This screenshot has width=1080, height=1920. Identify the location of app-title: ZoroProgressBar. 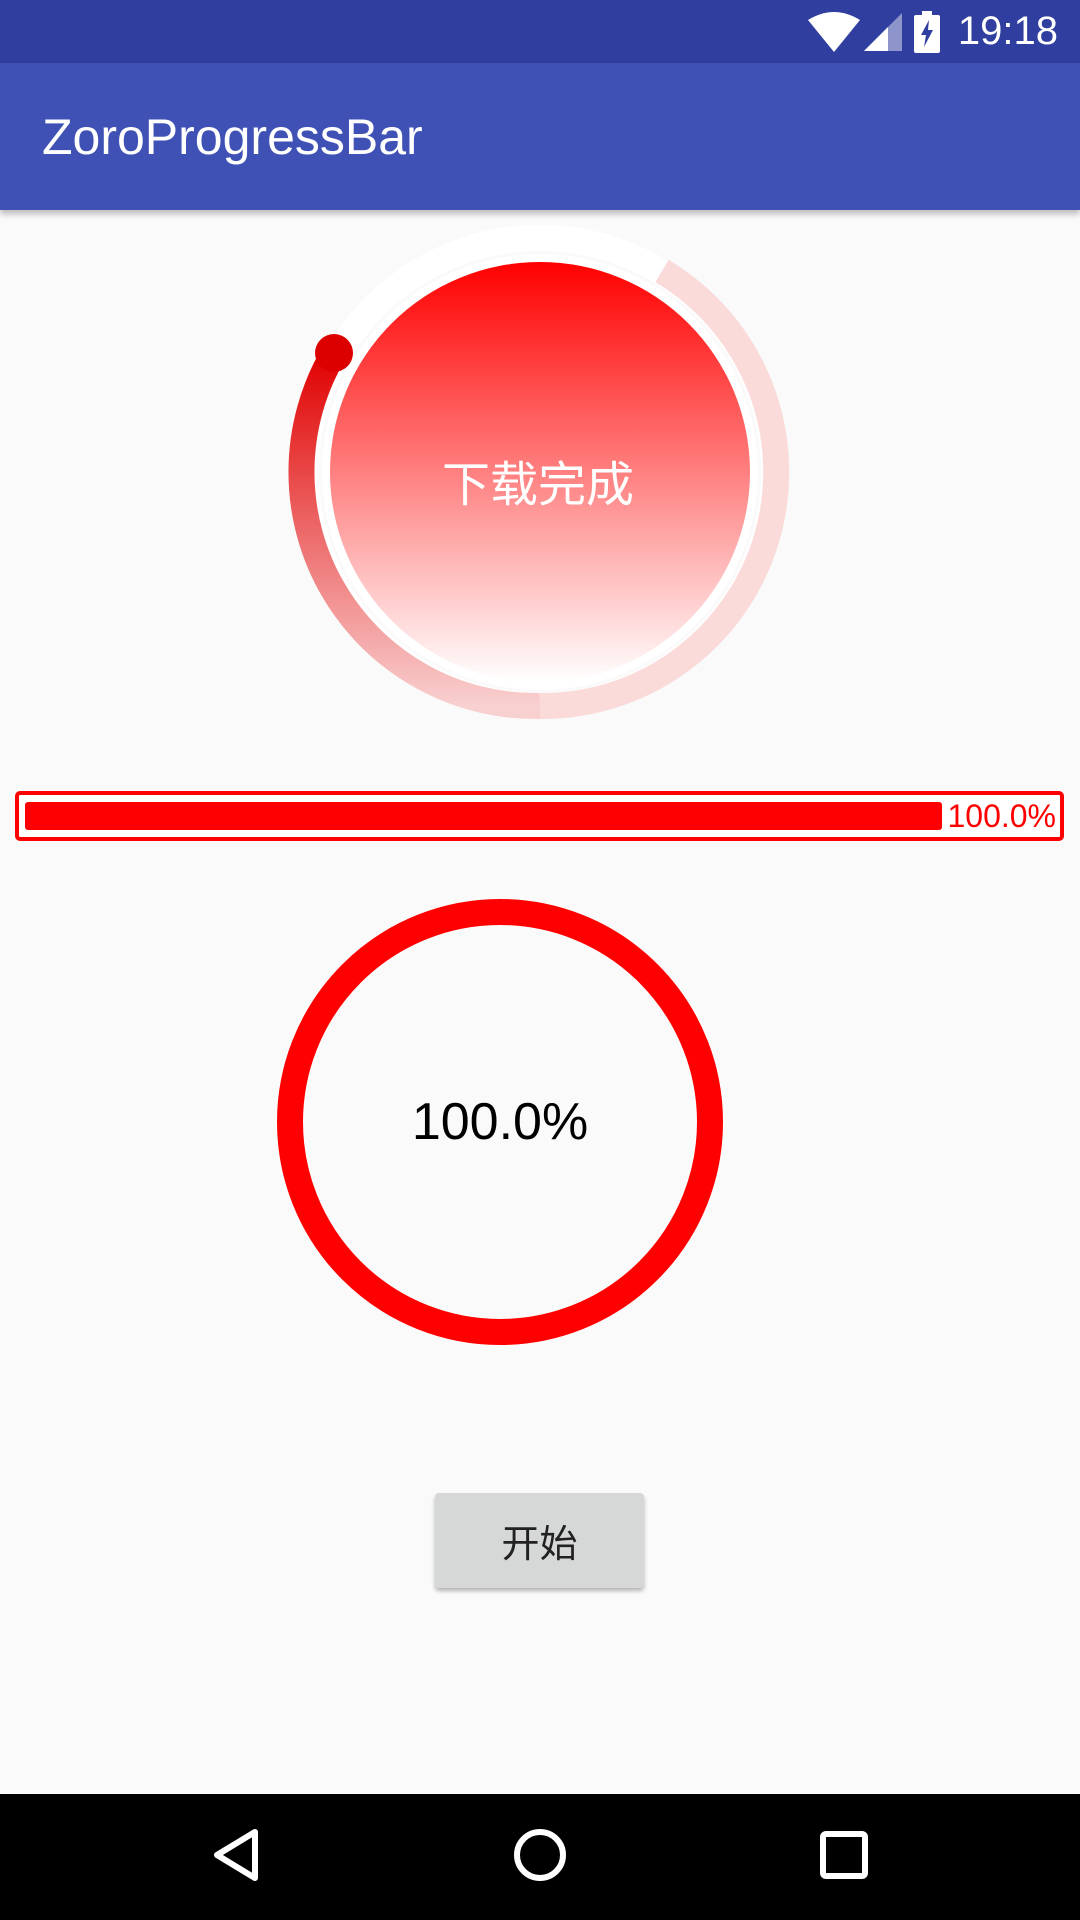
(232, 137).